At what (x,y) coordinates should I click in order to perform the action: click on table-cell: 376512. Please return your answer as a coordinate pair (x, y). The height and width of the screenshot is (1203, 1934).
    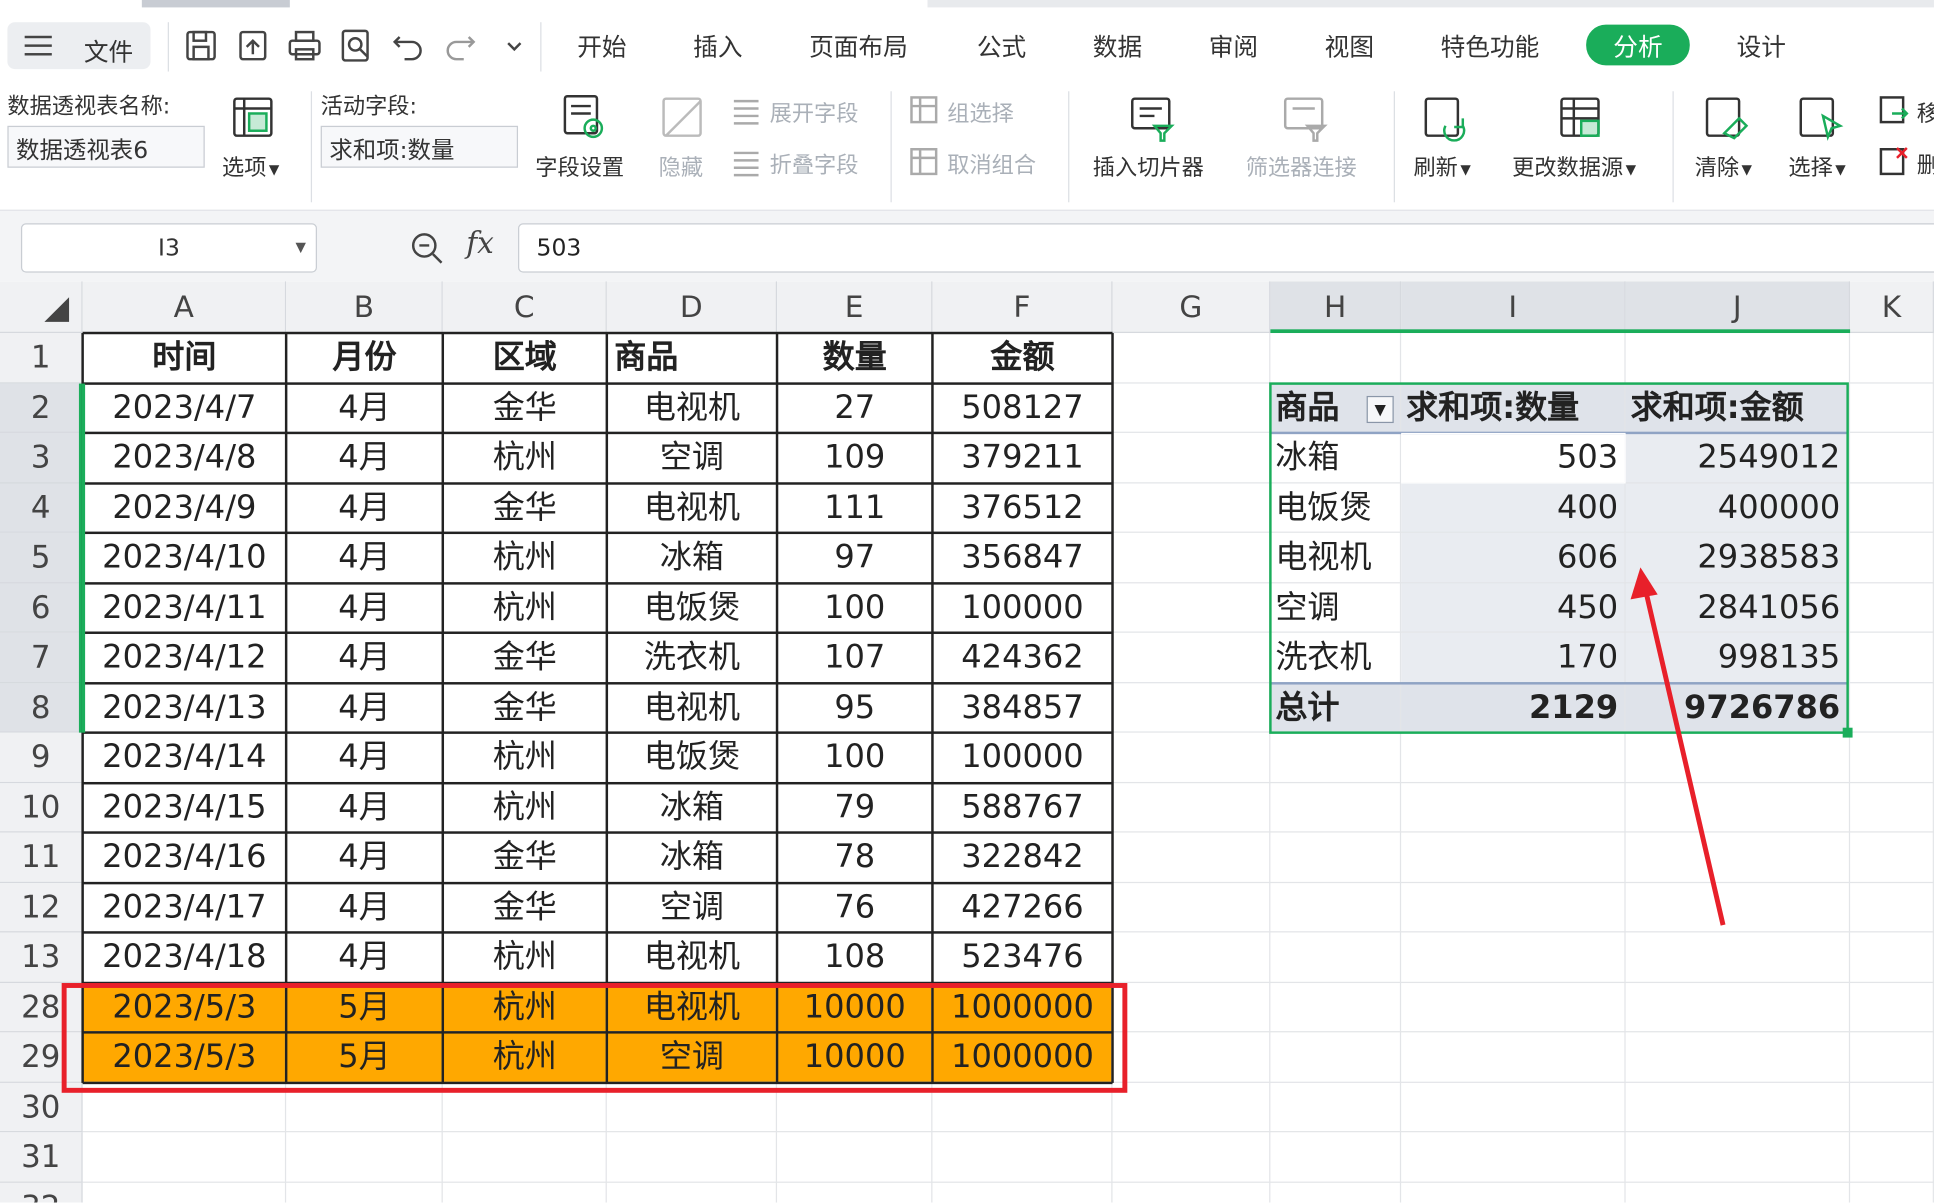
    Looking at the image, I should click on (1022, 508).